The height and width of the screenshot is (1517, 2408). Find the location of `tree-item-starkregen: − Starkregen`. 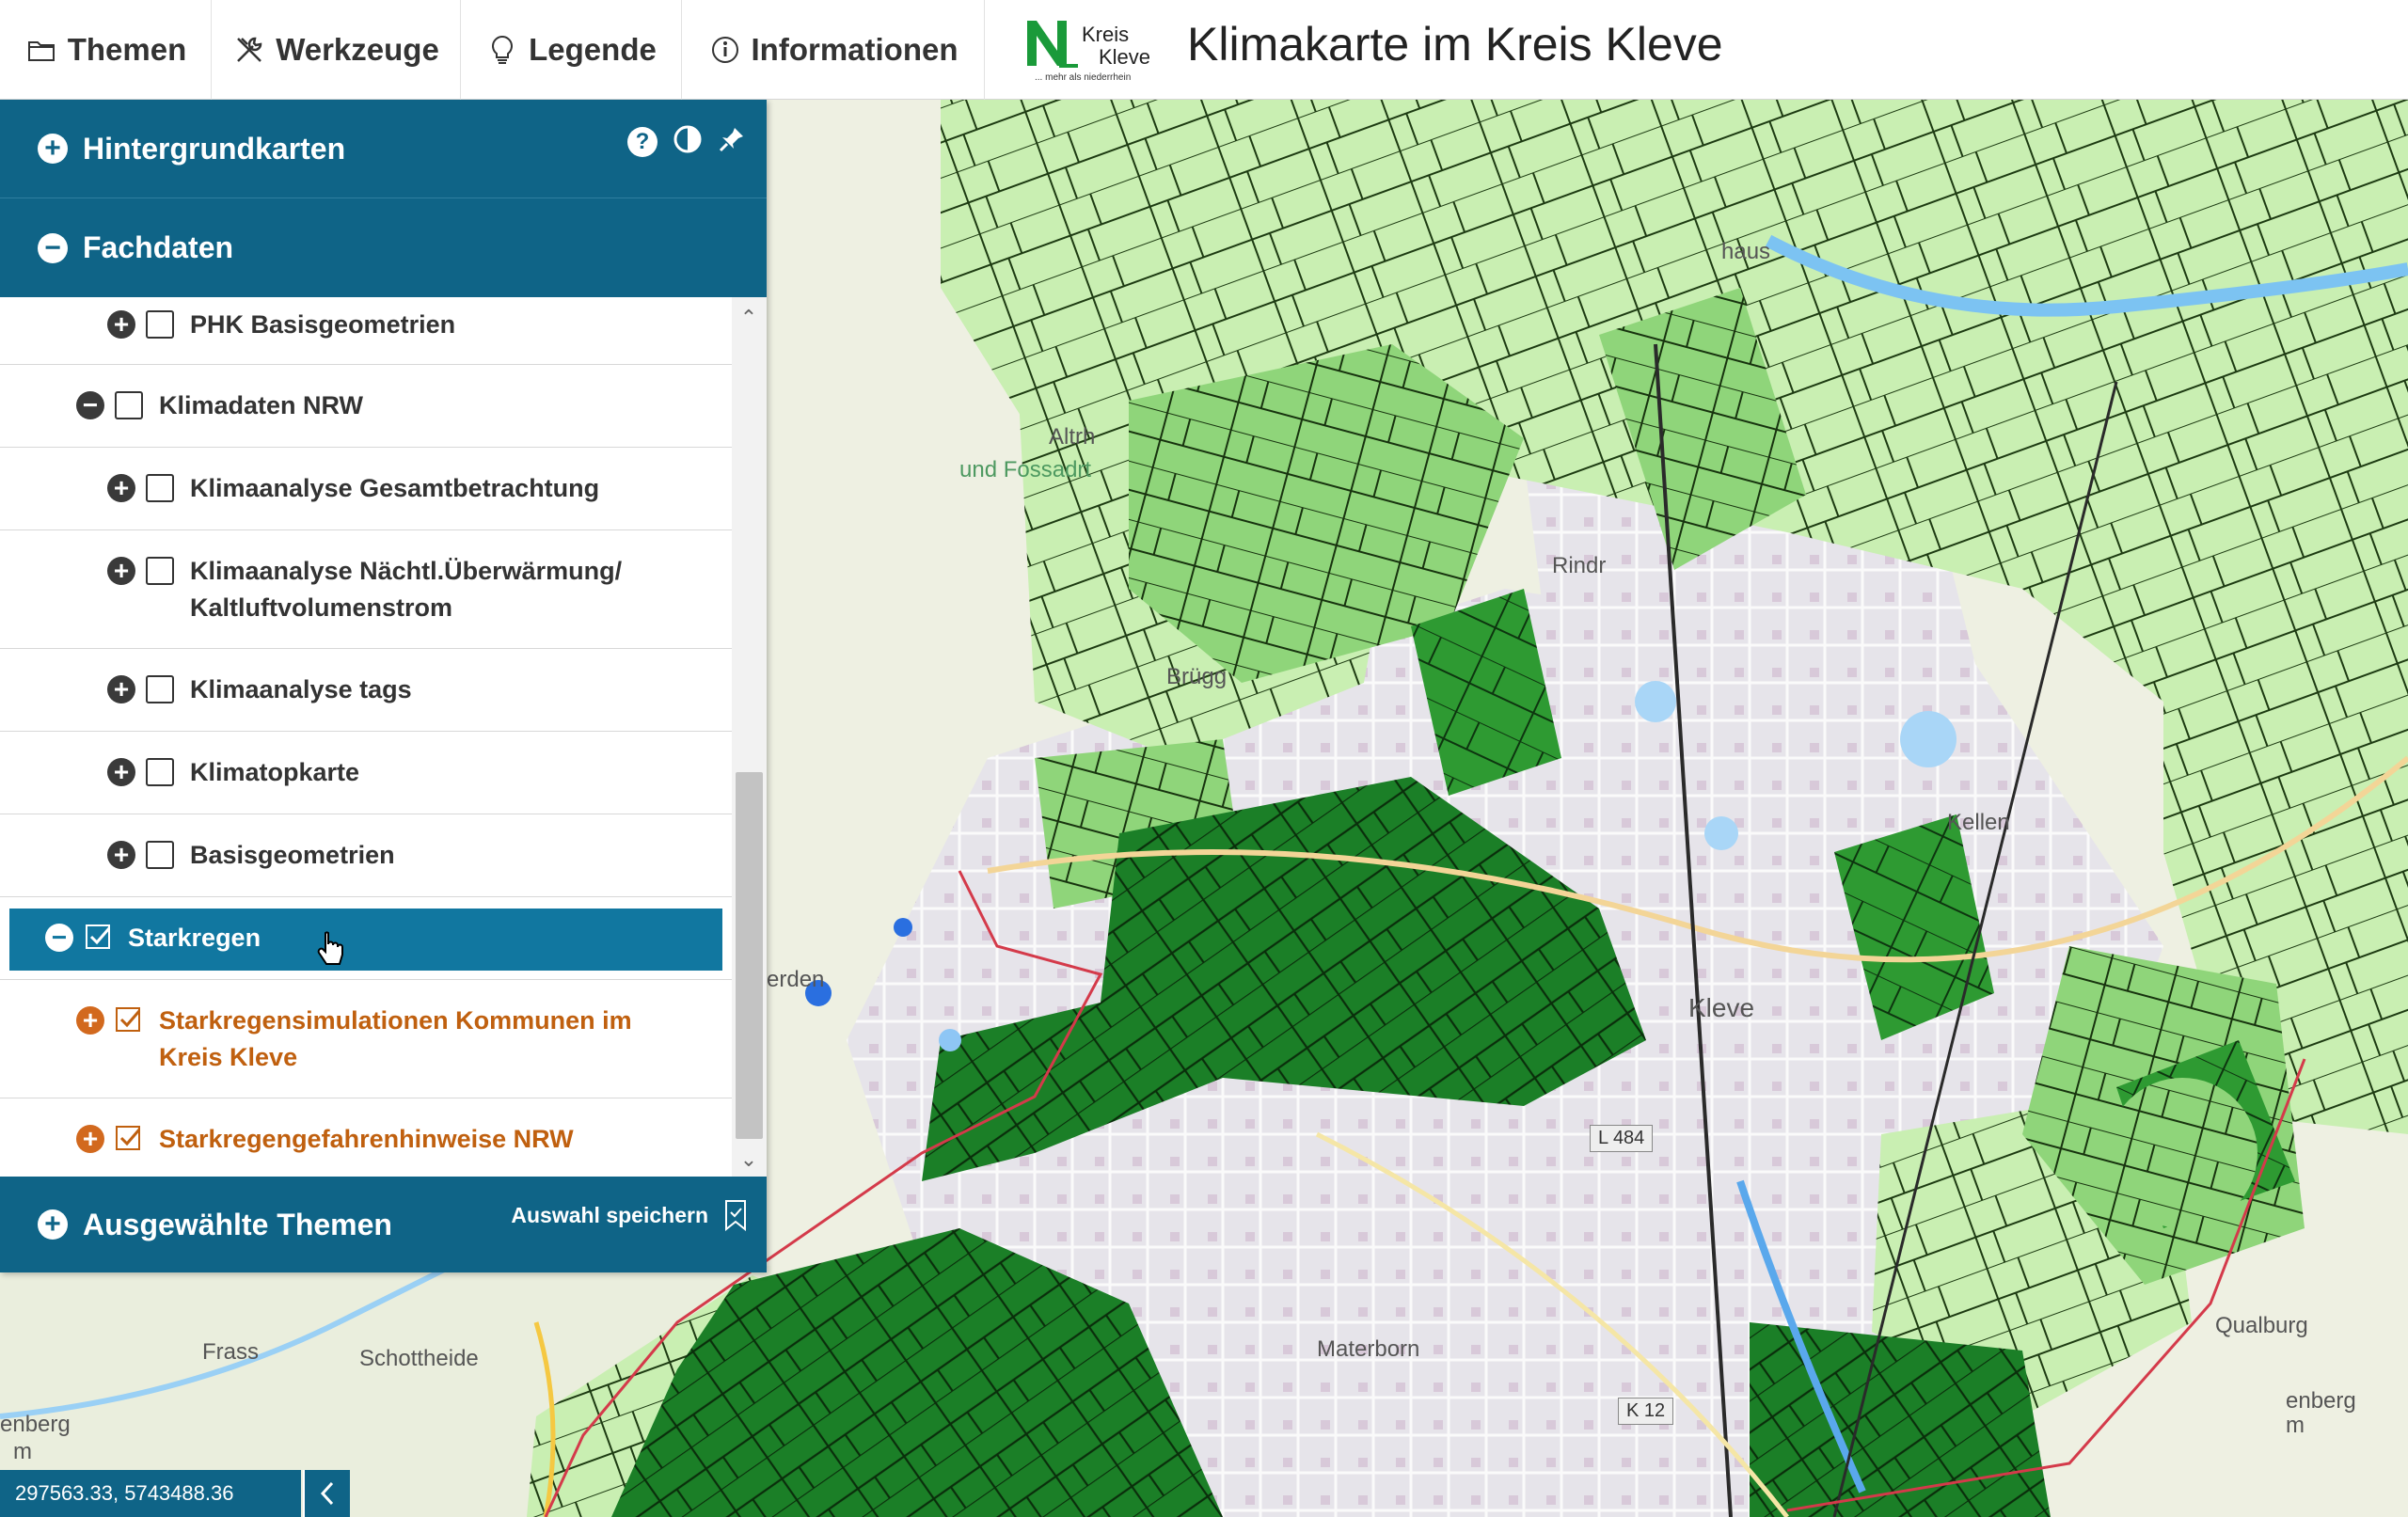

tree-item-starkregen: − Starkregen is located at coordinates (366, 938).